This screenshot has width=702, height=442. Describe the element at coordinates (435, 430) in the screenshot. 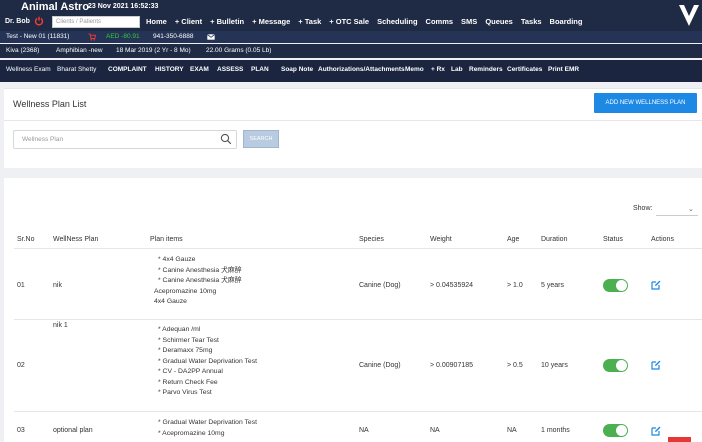

I see `row-weight: NA` at that location.